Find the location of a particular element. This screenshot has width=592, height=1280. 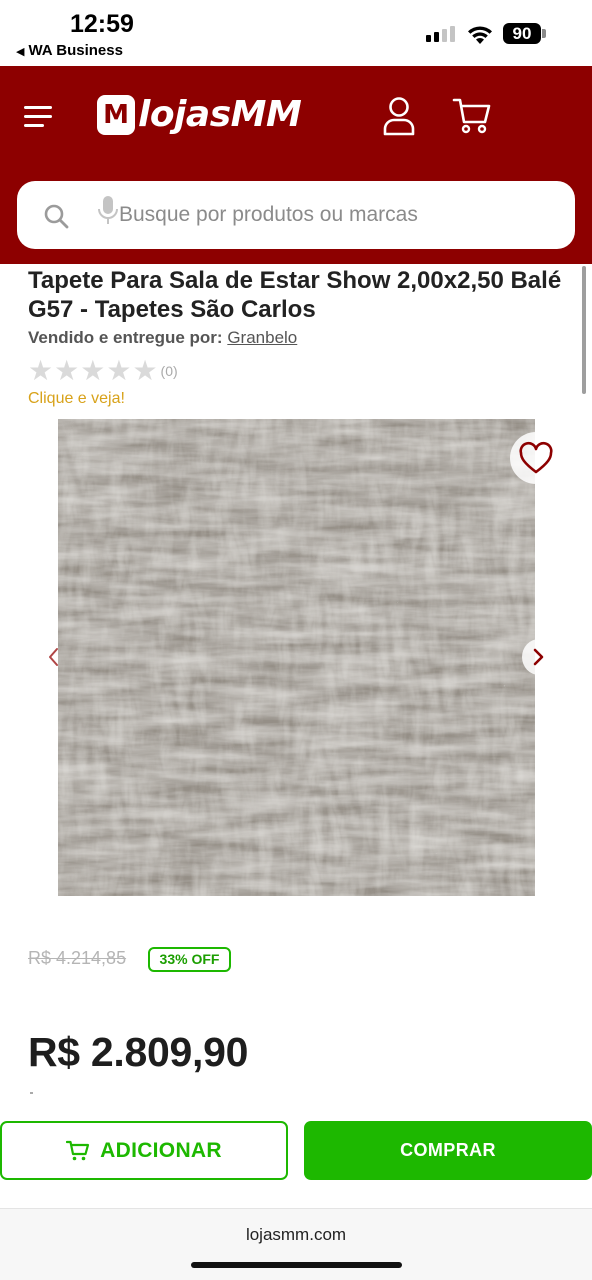

search-bar is located at coordinates (296, 215).